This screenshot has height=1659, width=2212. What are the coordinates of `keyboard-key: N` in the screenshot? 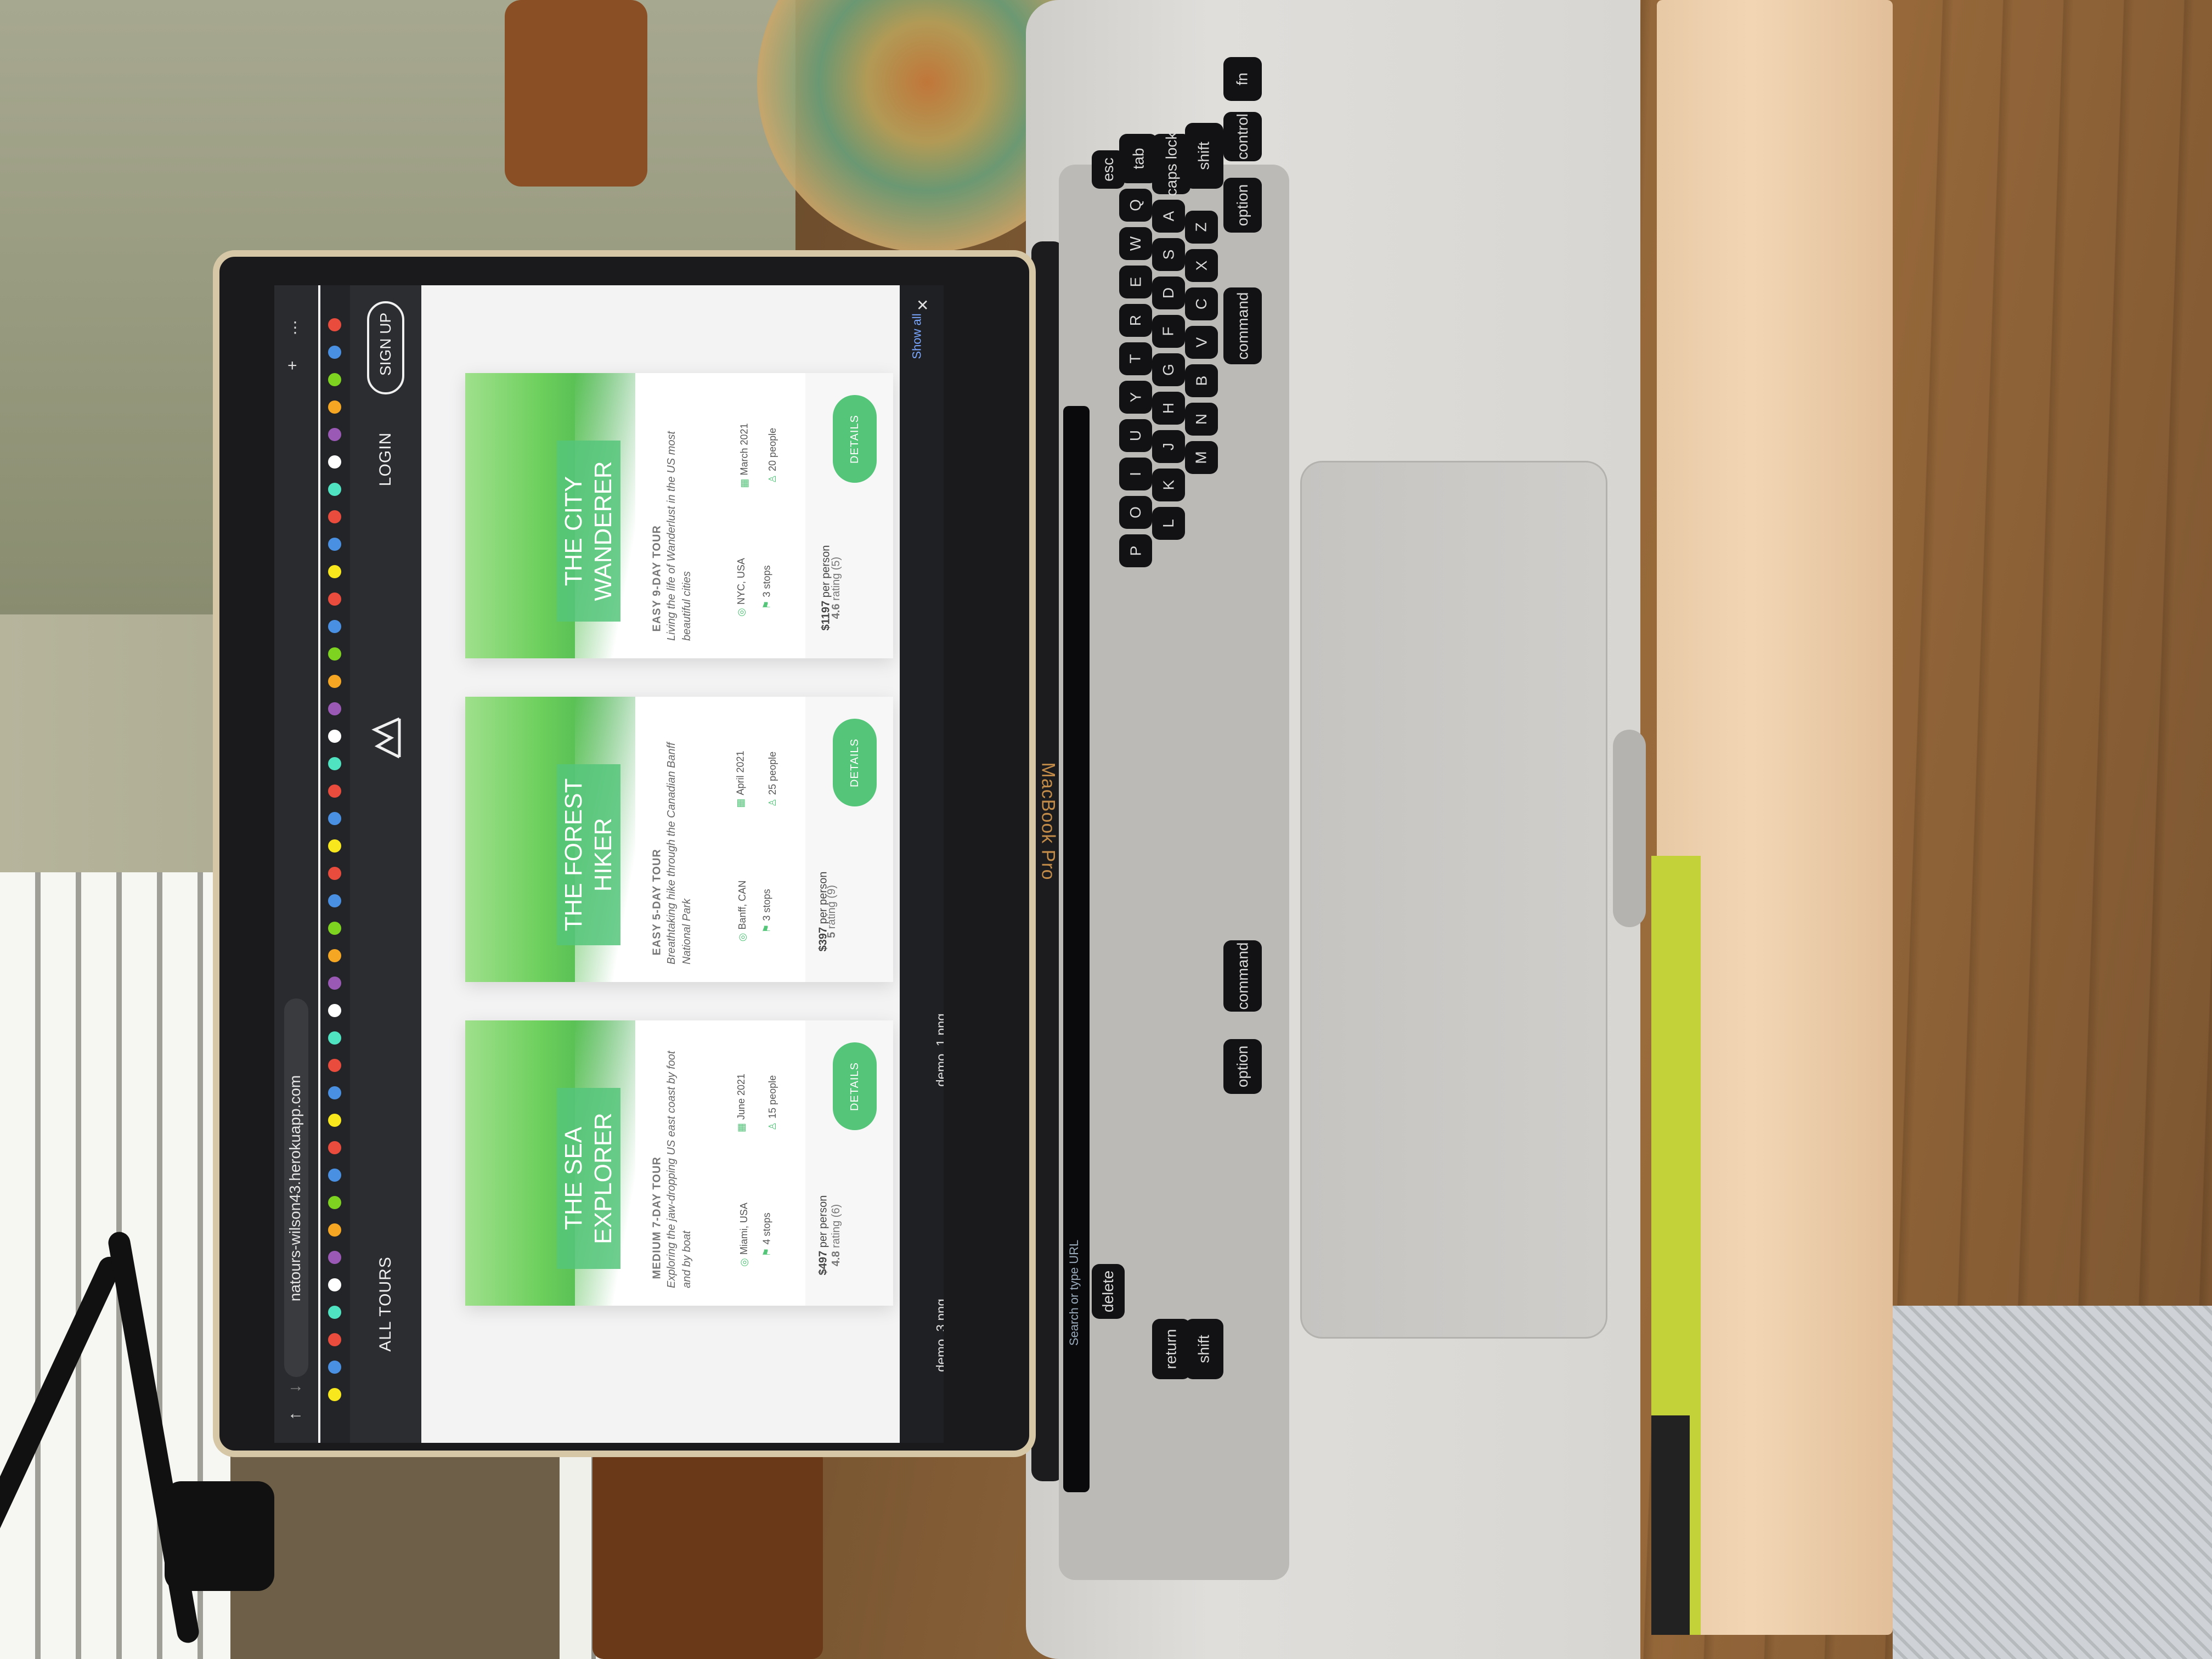 It's located at (1201, 419).